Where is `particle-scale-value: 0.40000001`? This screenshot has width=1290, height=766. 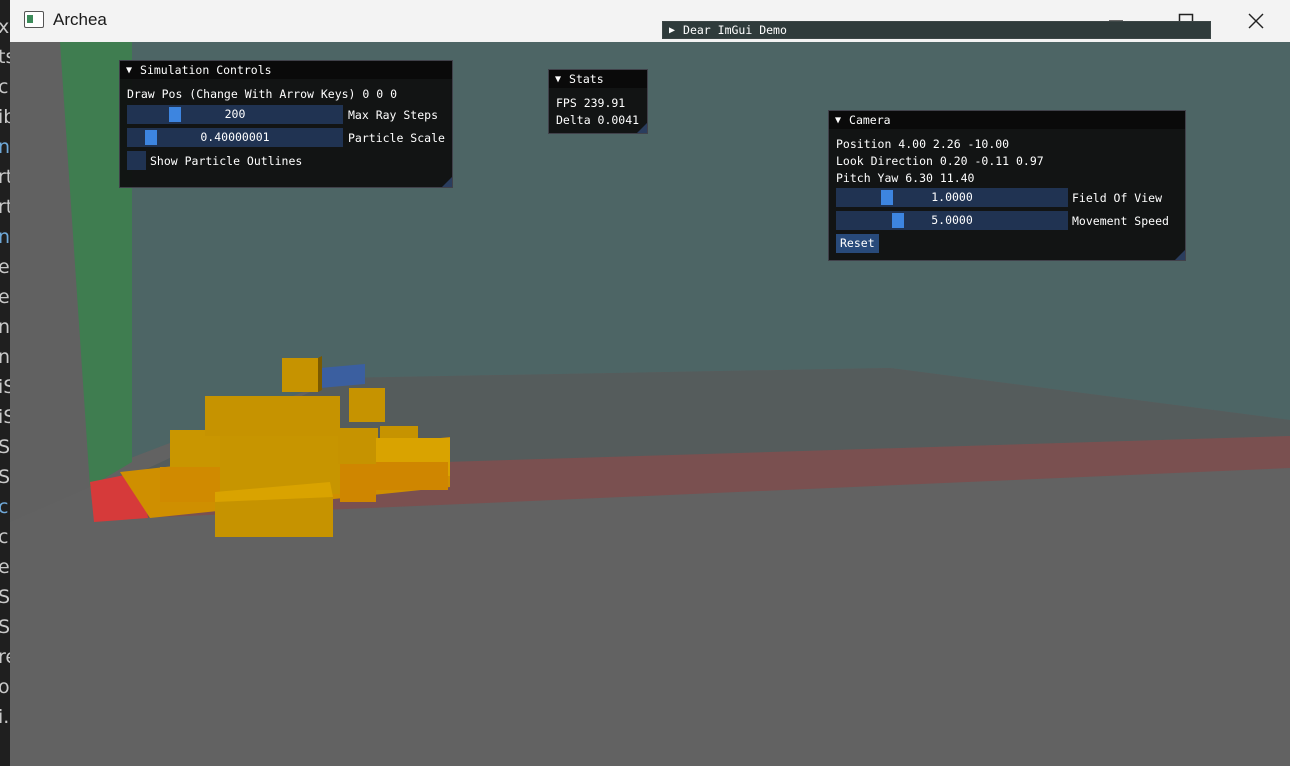
particle-scale-value: 0.40000001 is located at coordinates (235, 137).